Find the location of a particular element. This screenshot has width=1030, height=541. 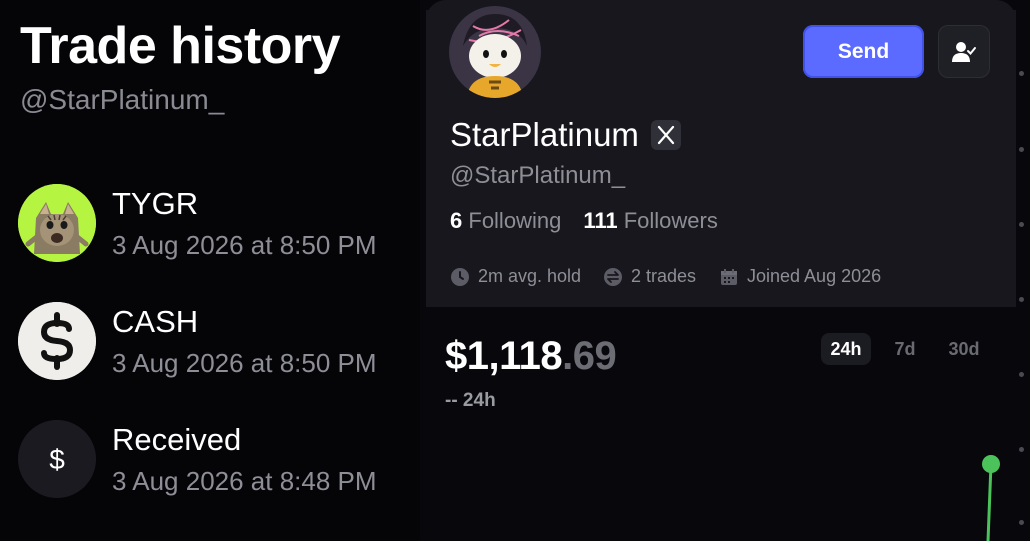

follow-button is located at coordinates (964, 51).